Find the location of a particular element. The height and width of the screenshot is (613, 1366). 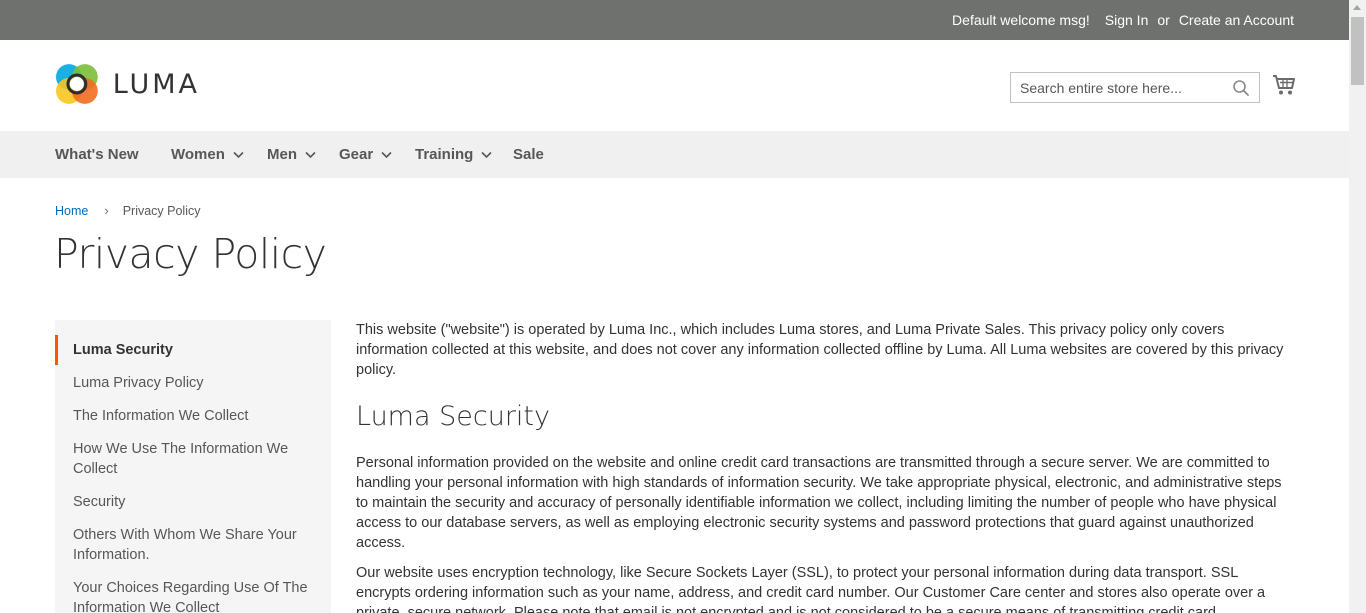

search-box is located at coordinates (1135, 87).